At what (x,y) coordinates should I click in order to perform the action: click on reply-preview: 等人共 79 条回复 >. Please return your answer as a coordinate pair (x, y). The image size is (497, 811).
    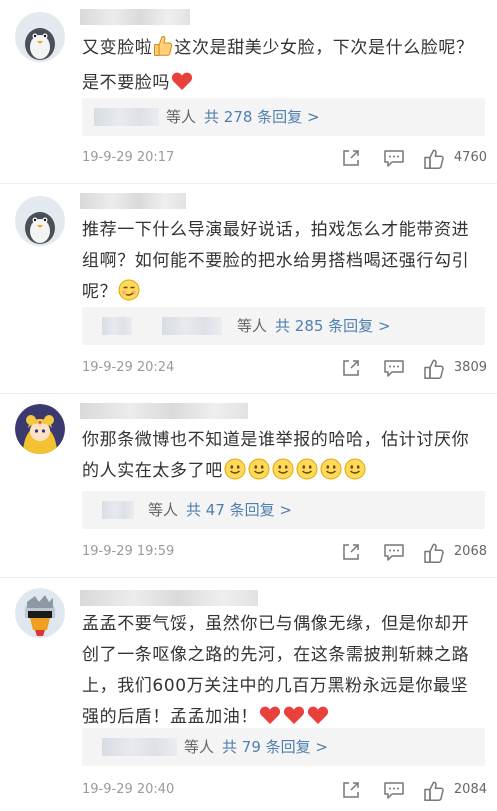
    Looking at the image, I should click on (283, 747).